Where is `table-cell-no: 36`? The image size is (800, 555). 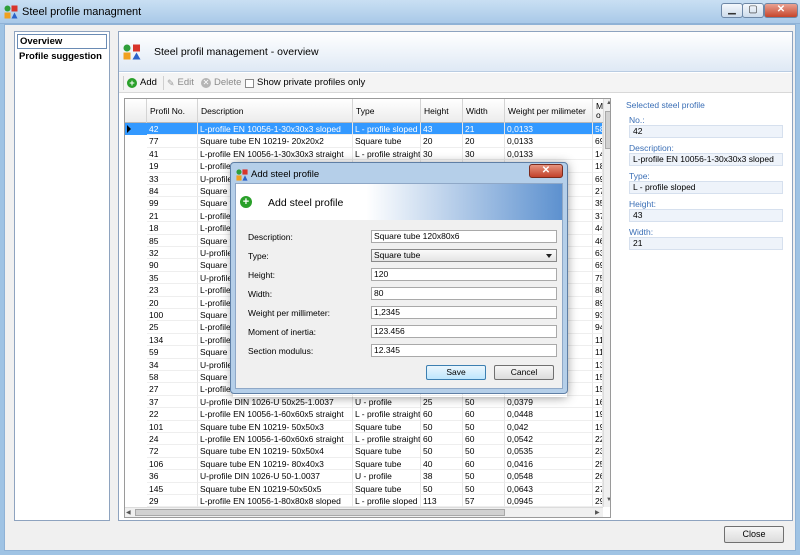 table-cell-no: 36 is located at coordinates (172, 476).